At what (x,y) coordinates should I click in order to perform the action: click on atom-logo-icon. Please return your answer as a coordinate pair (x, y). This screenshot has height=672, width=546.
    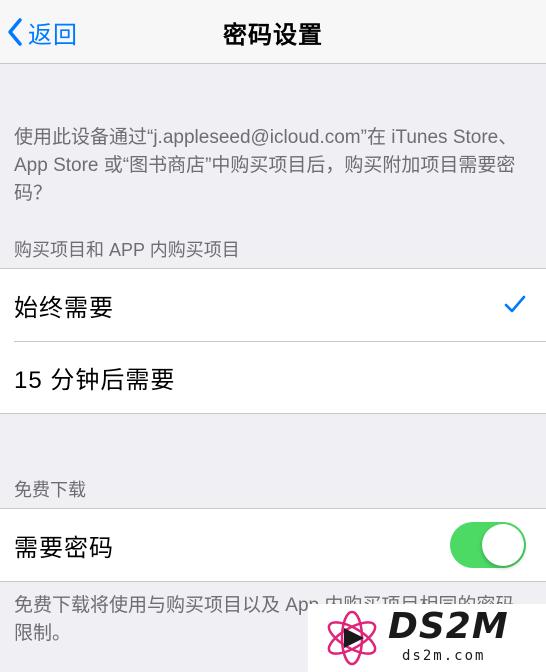
    Looking at the image, I should click on (352, 638).